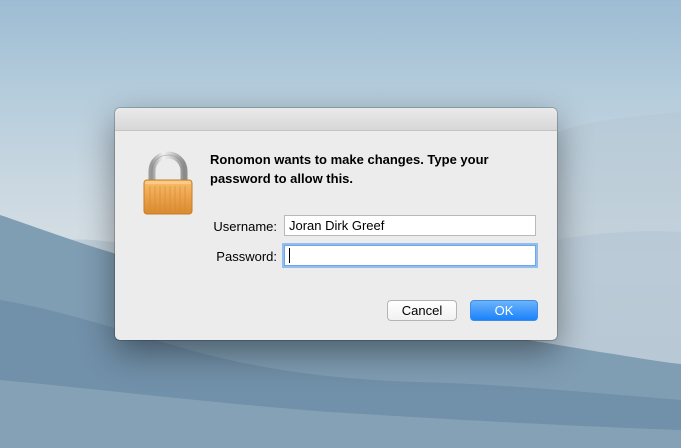 The image size is (681, 448). Describe the element at coordinates (410, 255) in the screenshot. I see `password-field` at that location.